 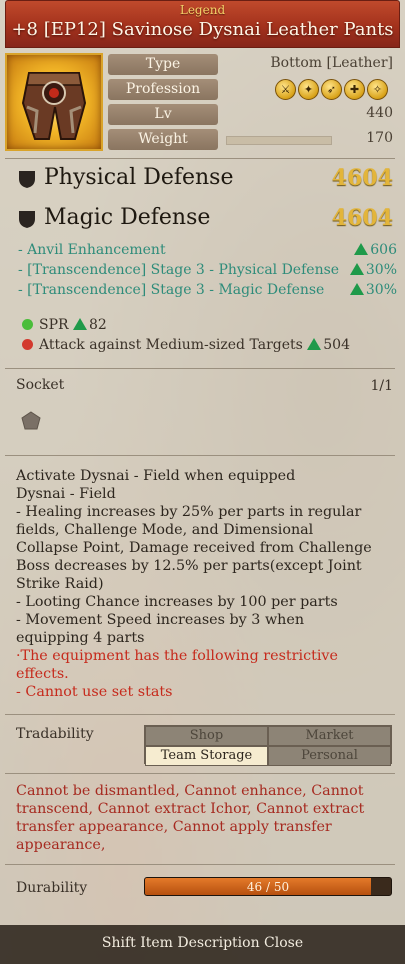 I want to click on trade-shop: Shop, so click(x=206, y=736).